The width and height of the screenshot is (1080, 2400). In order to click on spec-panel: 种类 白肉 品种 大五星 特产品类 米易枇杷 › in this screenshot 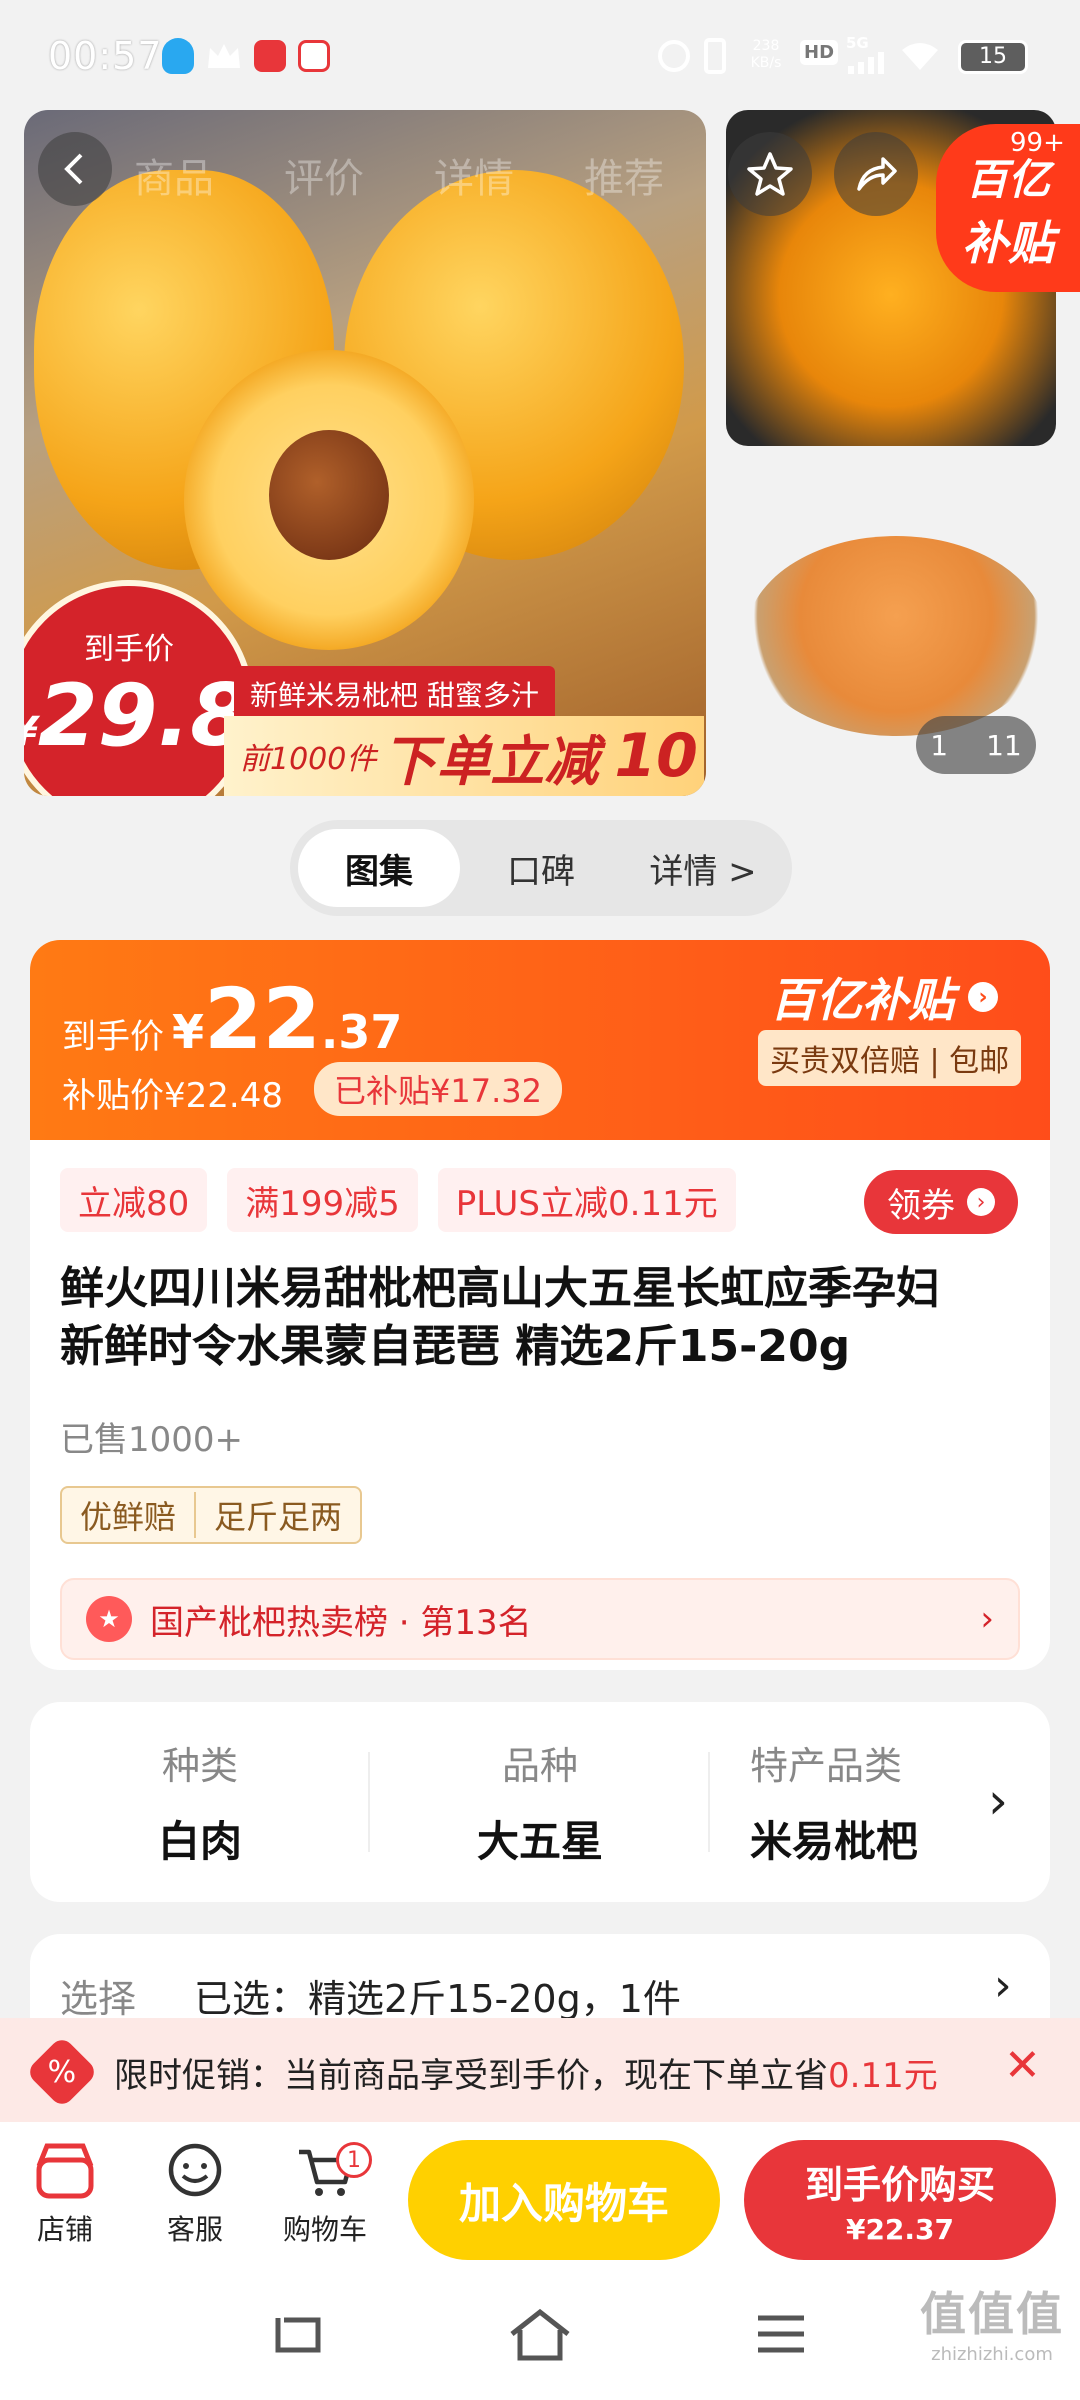, I will do `click(540, 1802)`.